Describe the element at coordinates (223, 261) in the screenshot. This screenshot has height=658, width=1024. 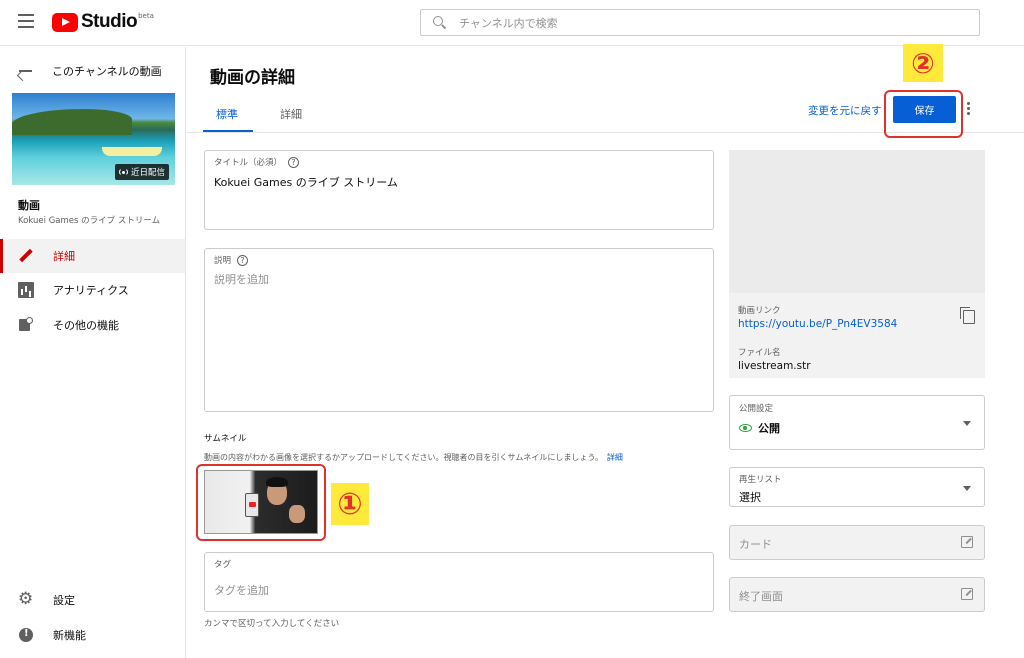
I see `description-label-text: 説明` at that location.